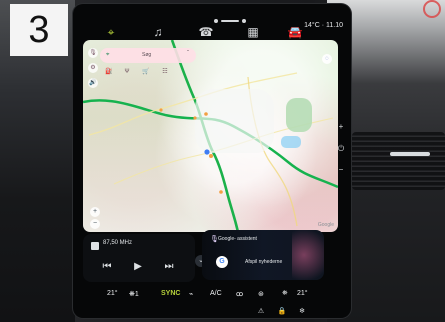 This screenshot has height=322, width=445. What do you see at coordinates (93, 68) in the screenshot?
I see `settings-icon: ⚙` at bounding box center [93, 68].